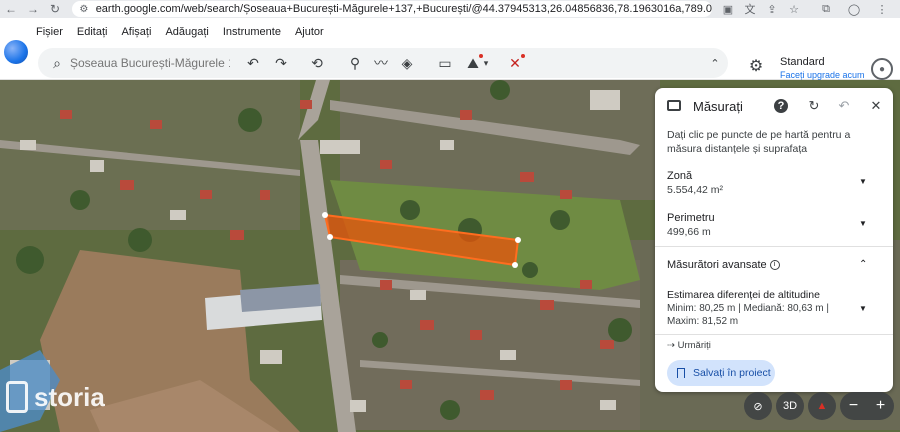 This screenshot has width=900, height=432. What do you see at coordinates (681, 373) in the screenshot?
I see `bookmark-icon` at bounding box center [681, 373].